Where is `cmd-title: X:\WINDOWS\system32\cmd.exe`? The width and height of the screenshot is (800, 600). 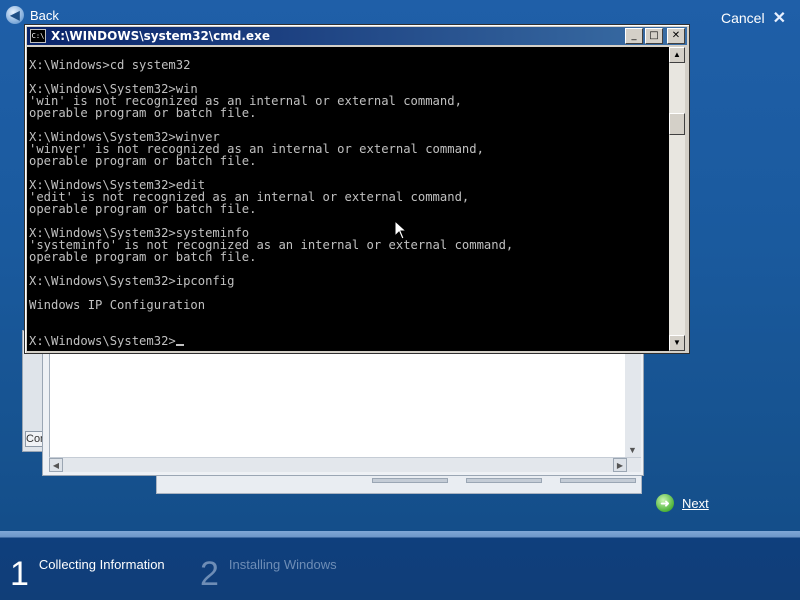 cmd-title: X:\WINDOWS\system32\cmd.exe is located at coordinates (160, 36).